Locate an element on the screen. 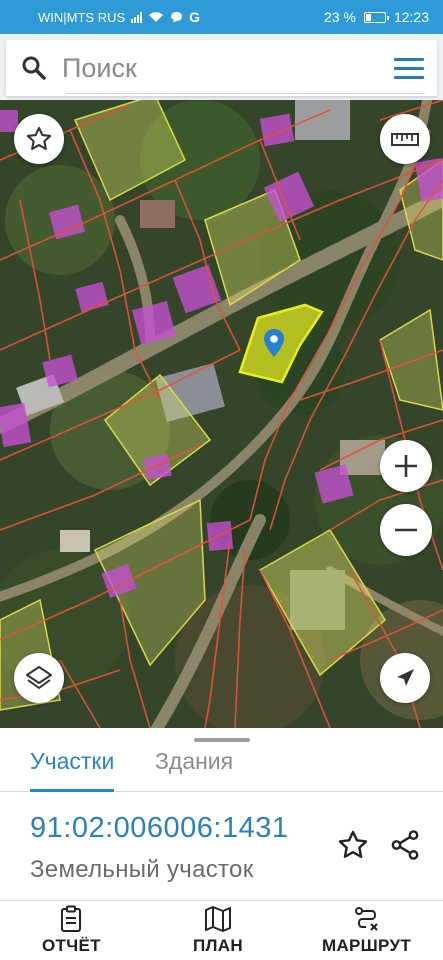  layers-icon is located at coordinates (39, 677).